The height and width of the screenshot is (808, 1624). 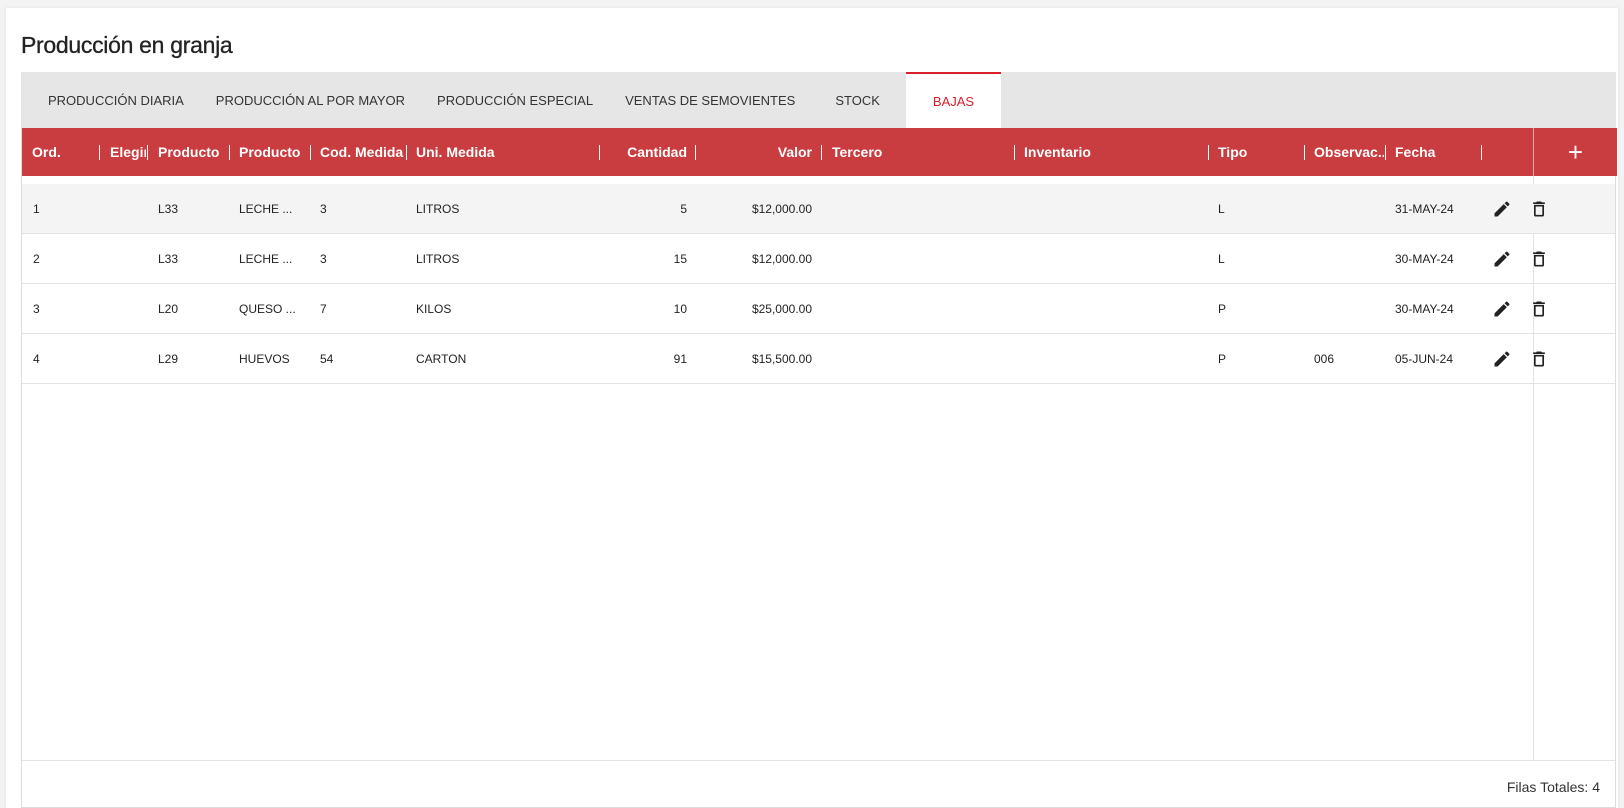 I want to click on cell-cantidad: 15, so click(x=680, y=259).